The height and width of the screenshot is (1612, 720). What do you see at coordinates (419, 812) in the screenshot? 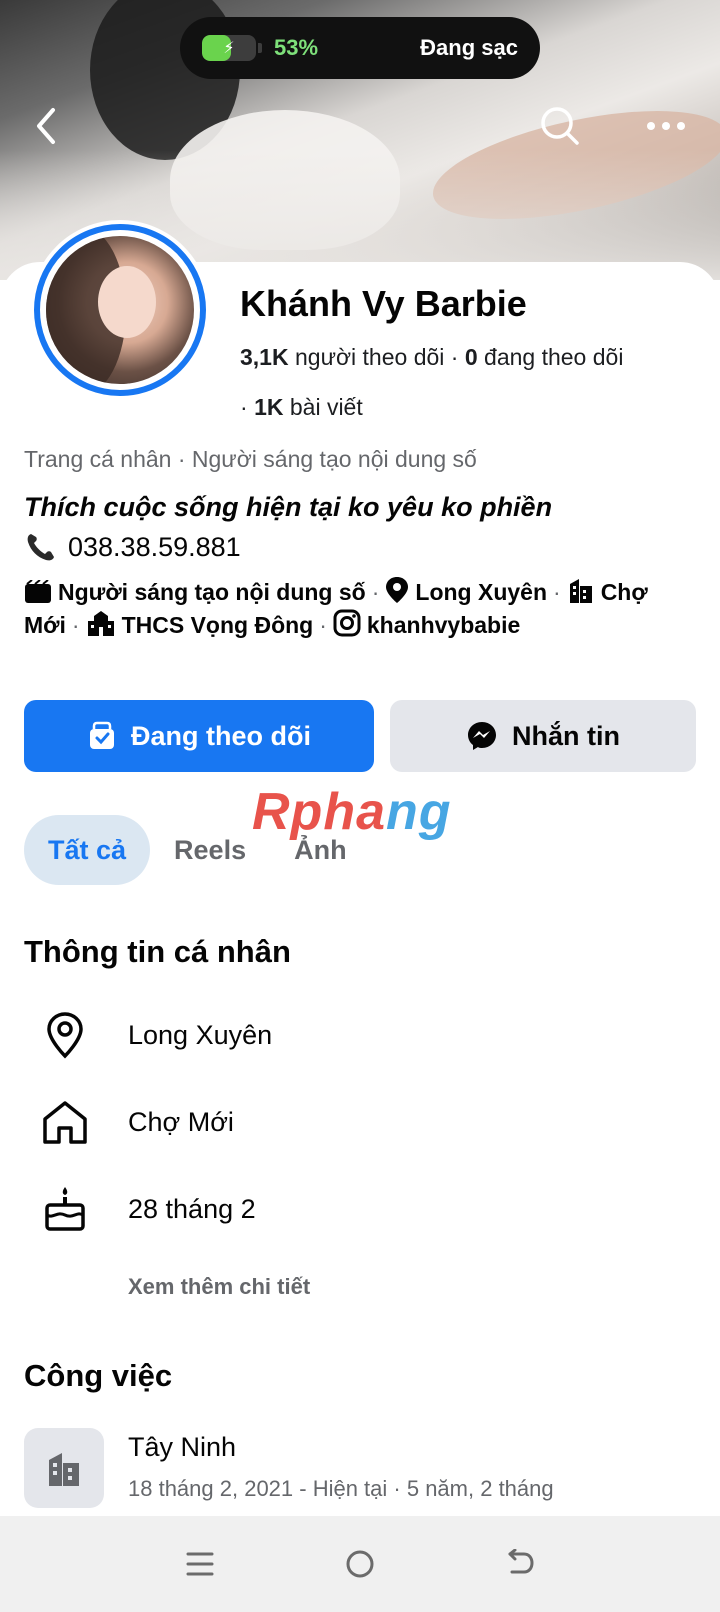
I see `watermark-part: ng` at bounding box center [419, 812].